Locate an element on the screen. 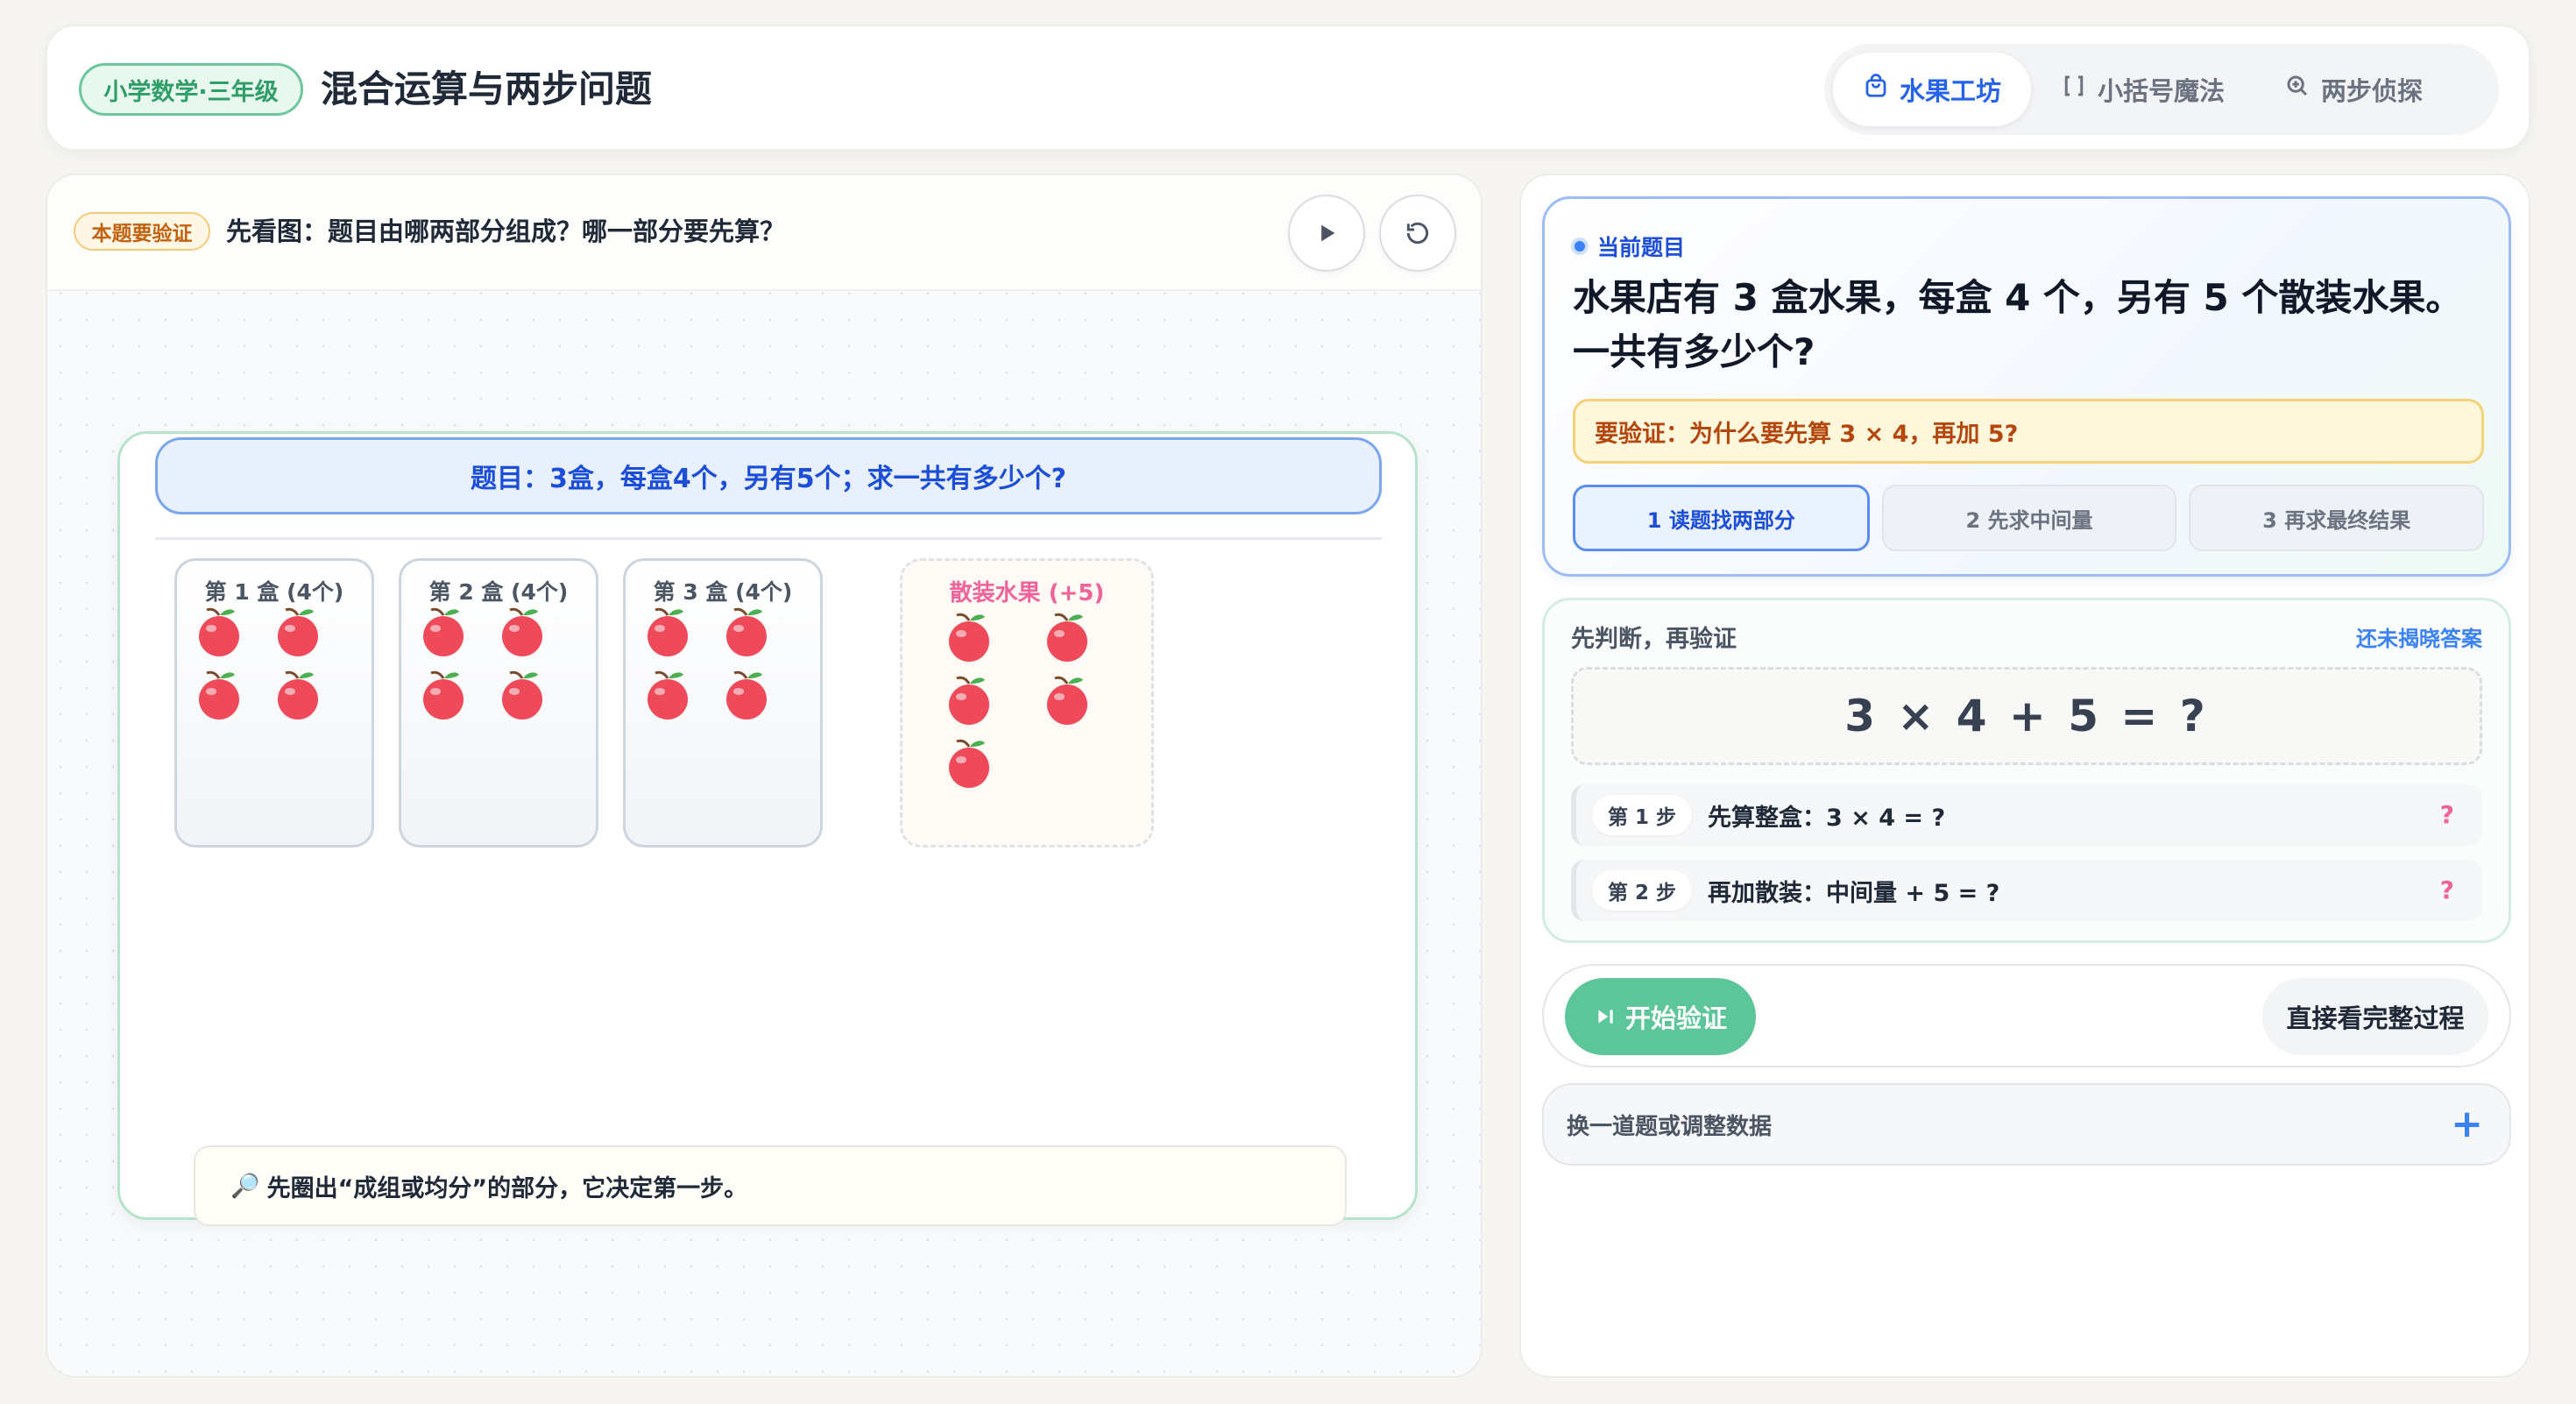  fruit-box-3: 第 3 盒 (4个) is located at coordinates (723, 702).